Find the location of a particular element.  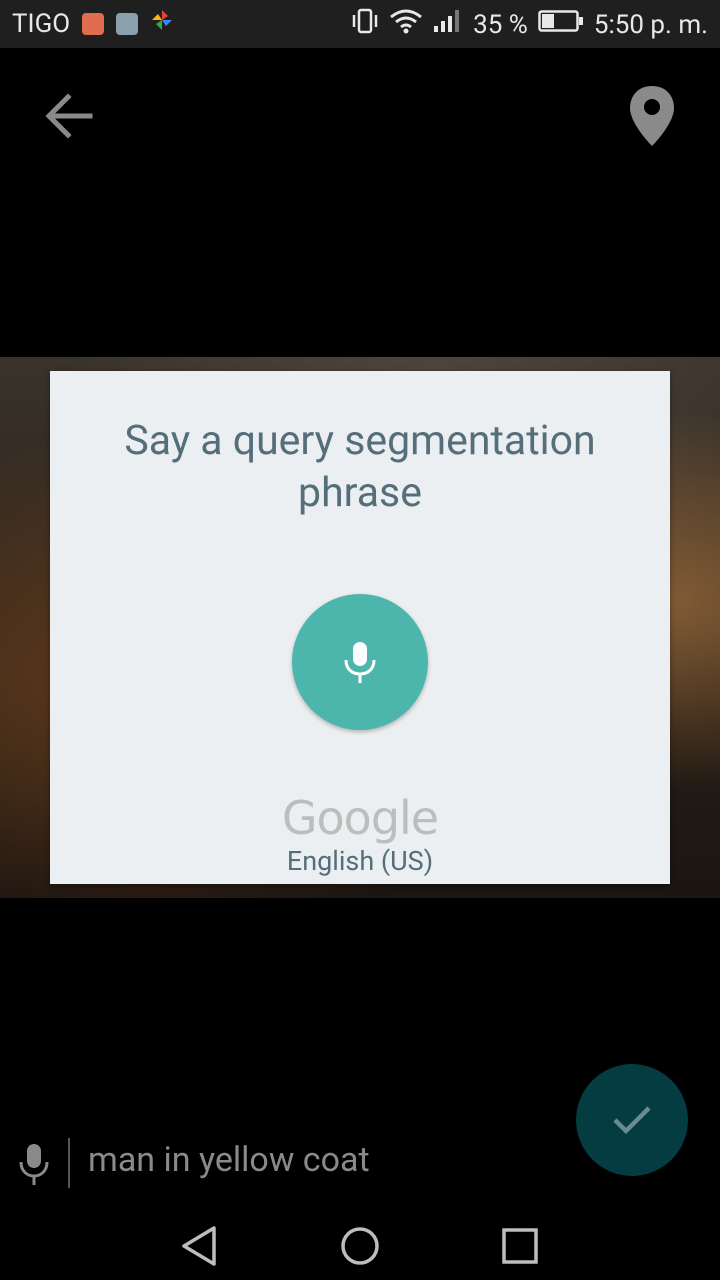

location-button is located at coordinates (652, 116).